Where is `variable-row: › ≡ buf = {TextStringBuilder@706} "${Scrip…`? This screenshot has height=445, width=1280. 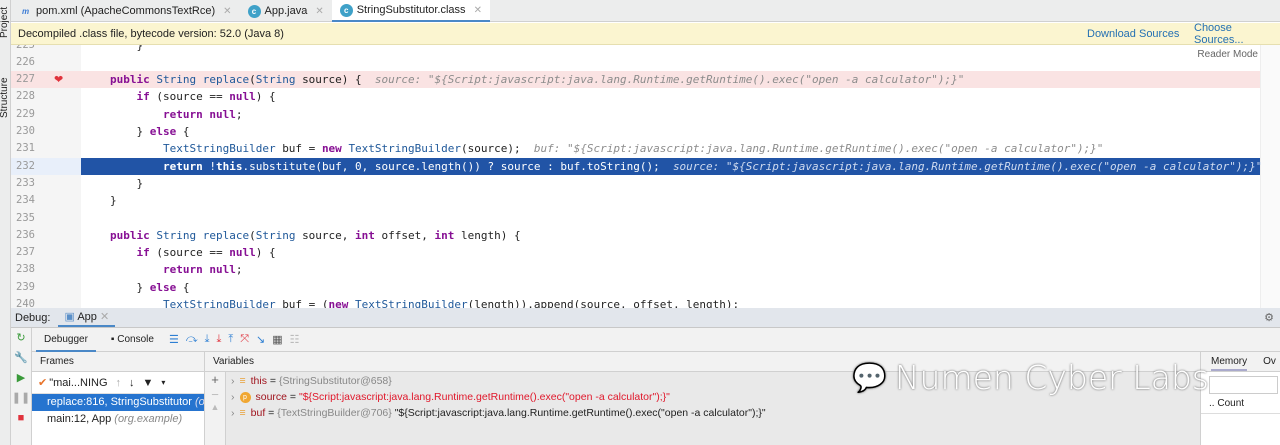
variable-row: › ≡ buf = {TextStringBuilder@706} "${Scrip… is located at coordinates (498, 413).